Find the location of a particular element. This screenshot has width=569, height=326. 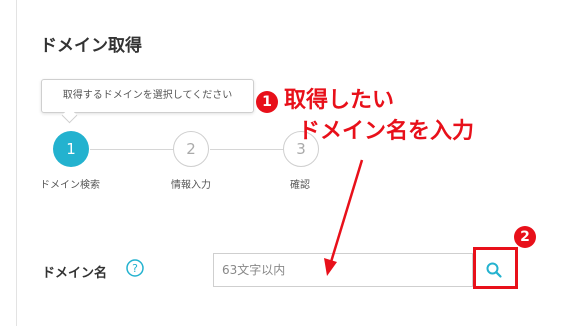

annotation-arrow is located at coordinates (344, 217).